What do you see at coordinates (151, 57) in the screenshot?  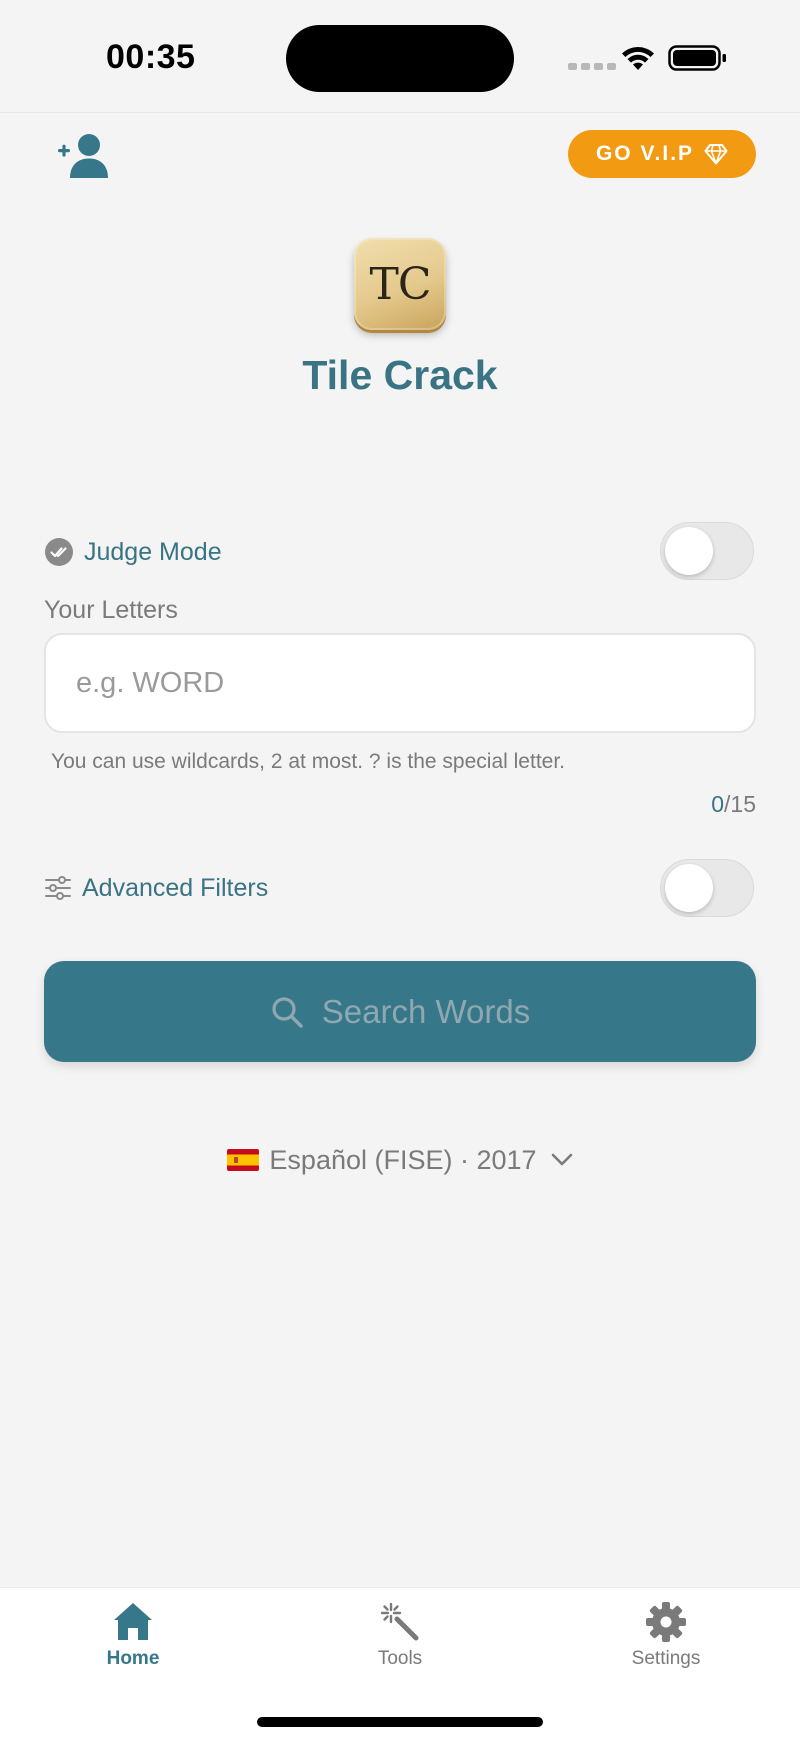 I see `status-time: 00:35` at bounding box center [151, 57].